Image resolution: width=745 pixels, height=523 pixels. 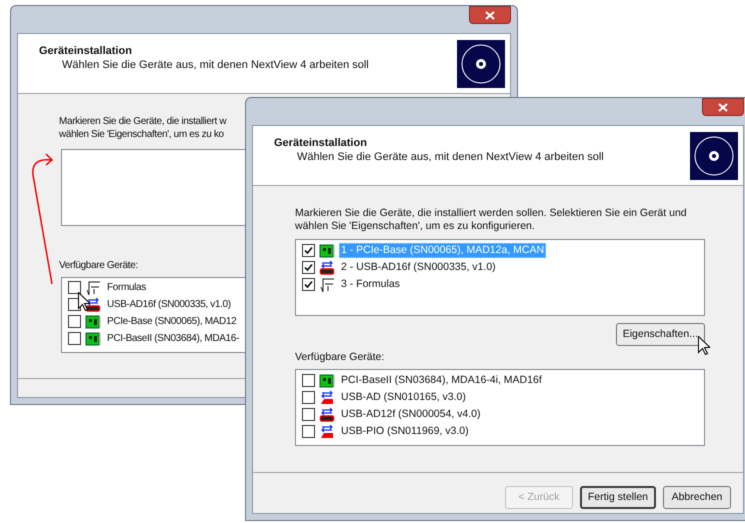 What do you see at coordinates (143, 121) in the screenshot?
I see `instruction-text: Markieren Sie die Geräte, die installiert w` at bounding box center [143, 121].